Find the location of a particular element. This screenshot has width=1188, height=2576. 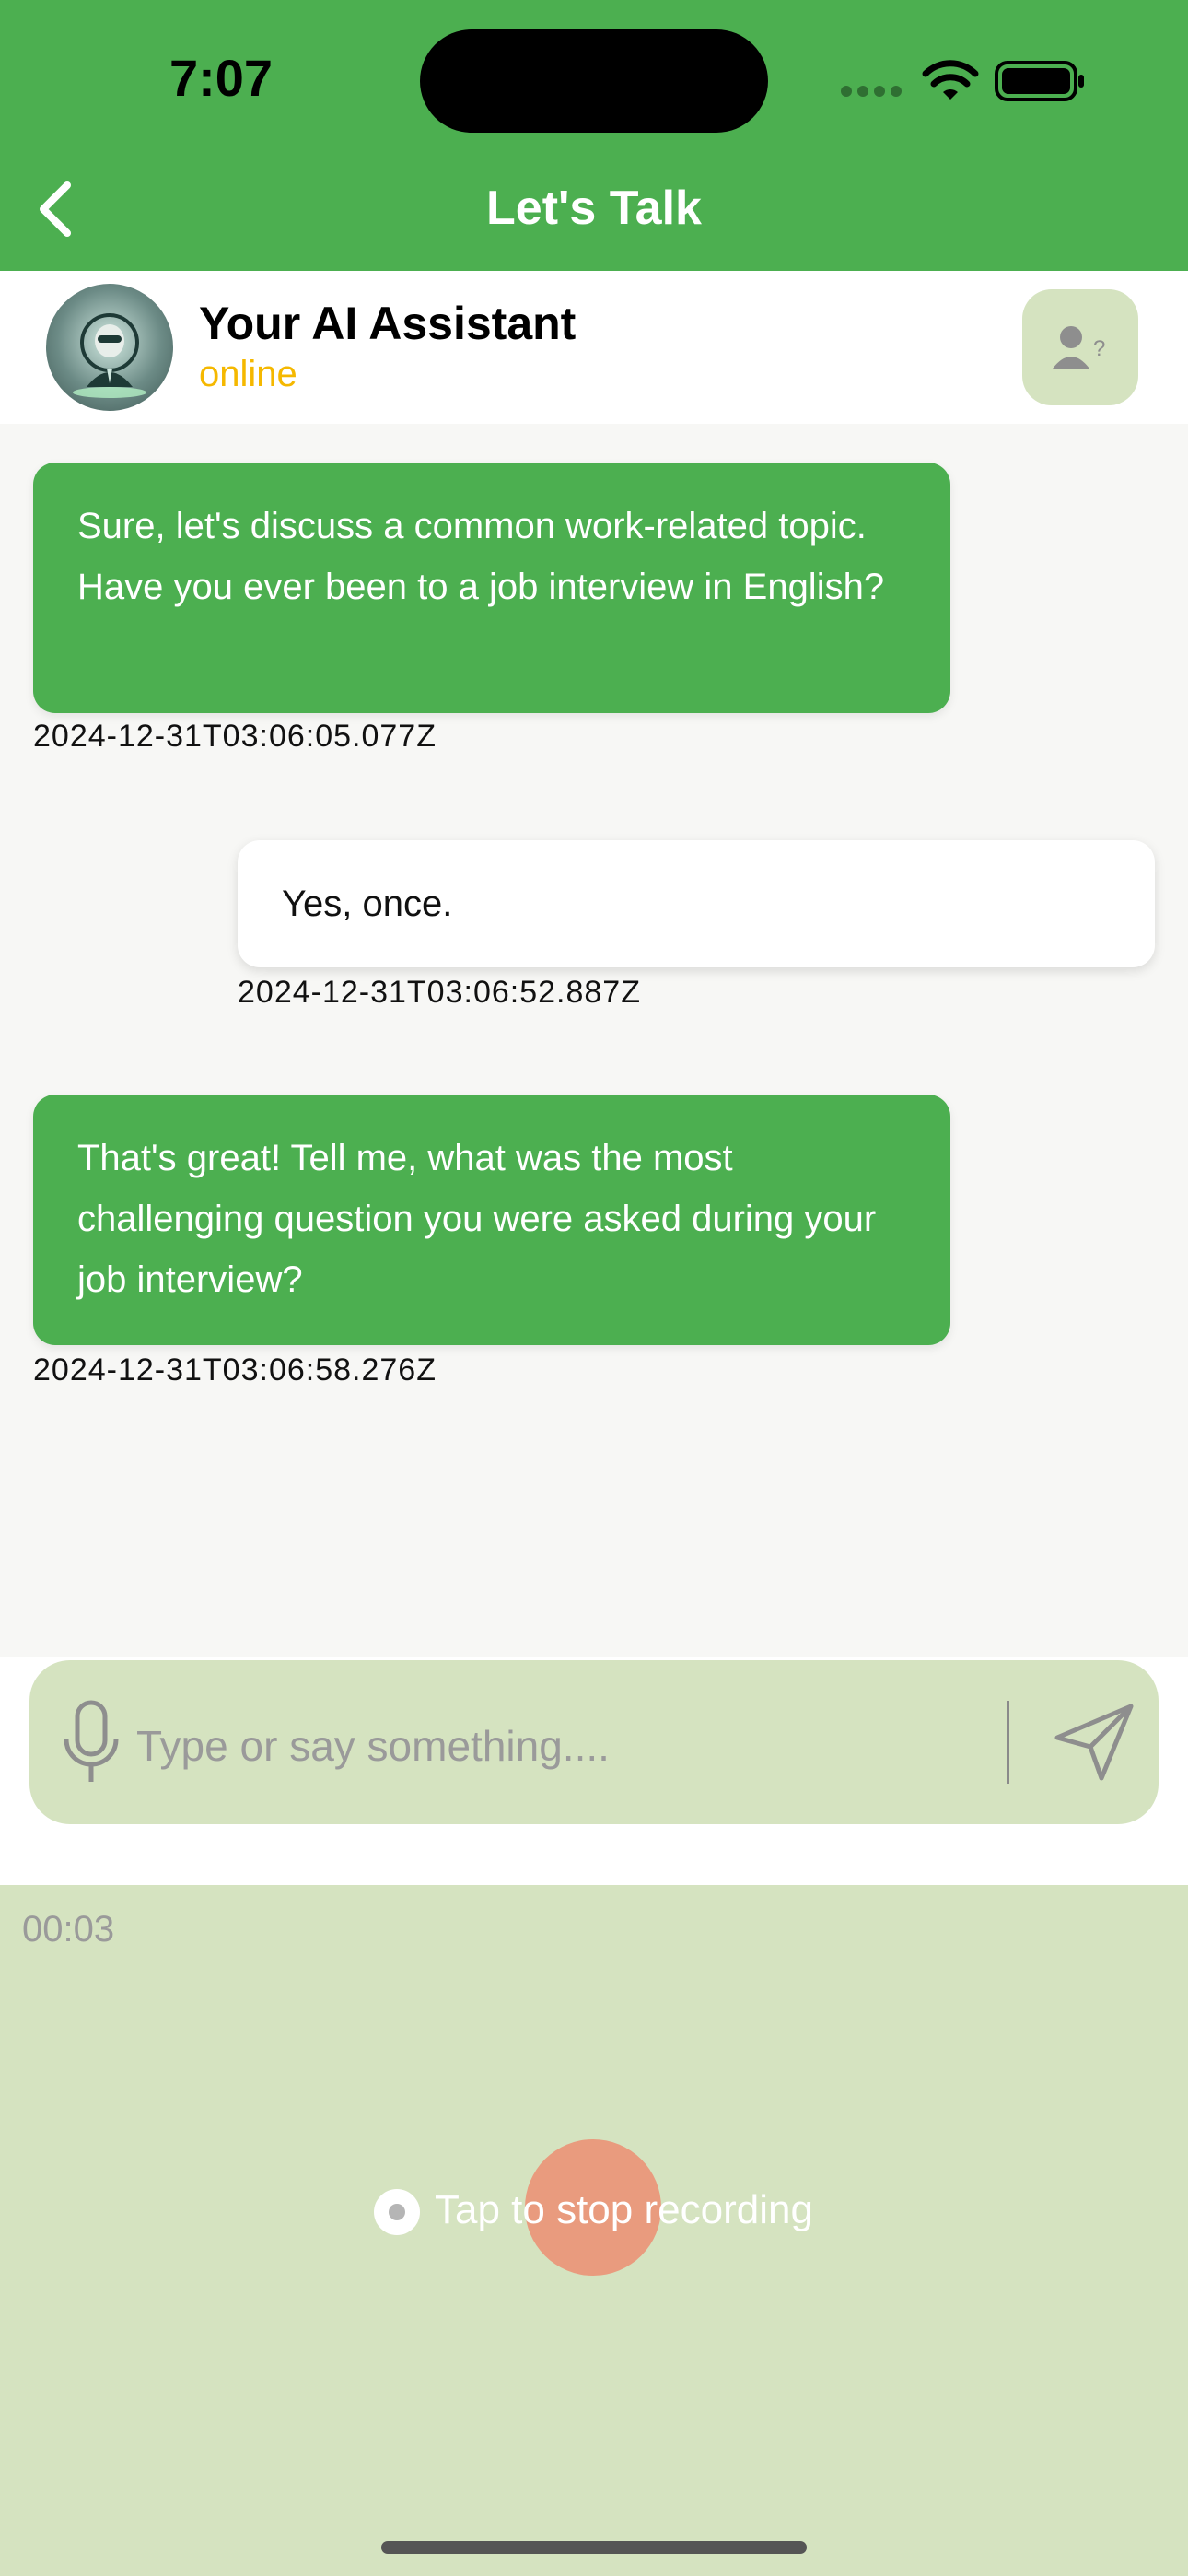

send-icon is located at coordinates (1094, 1743).